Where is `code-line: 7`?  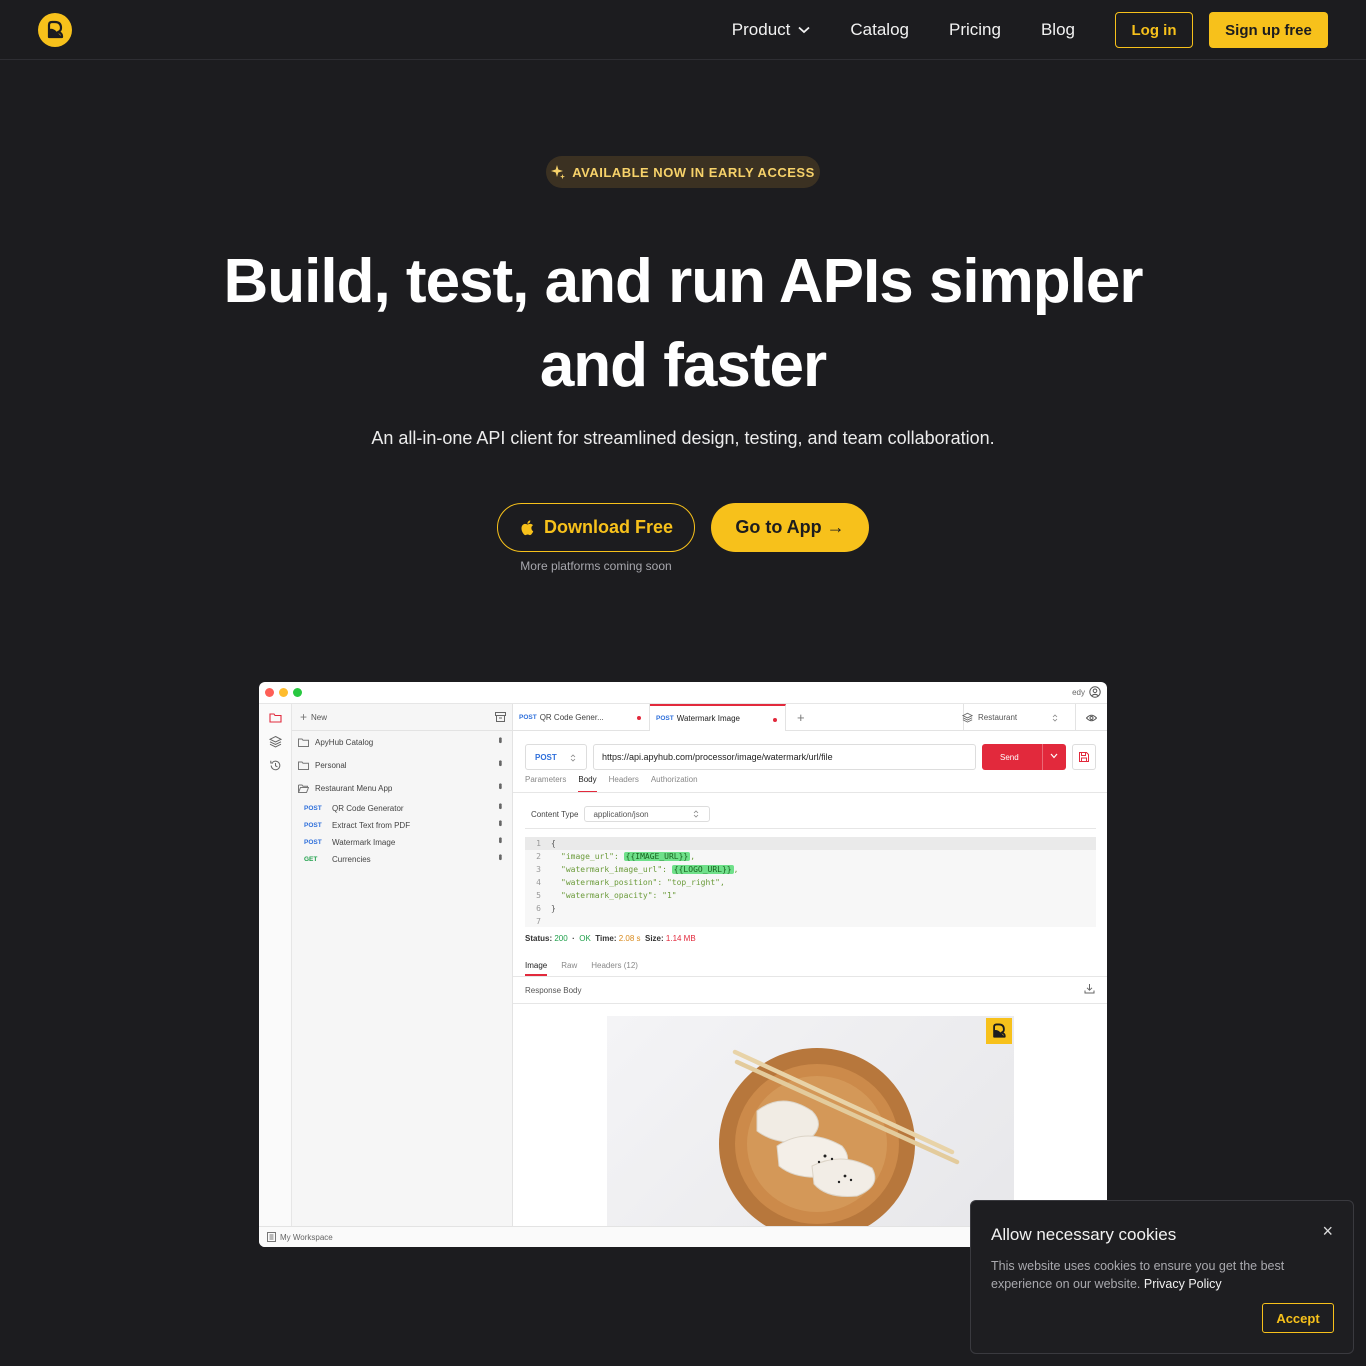
code-line: 7 is located at coordinates (810, 921).